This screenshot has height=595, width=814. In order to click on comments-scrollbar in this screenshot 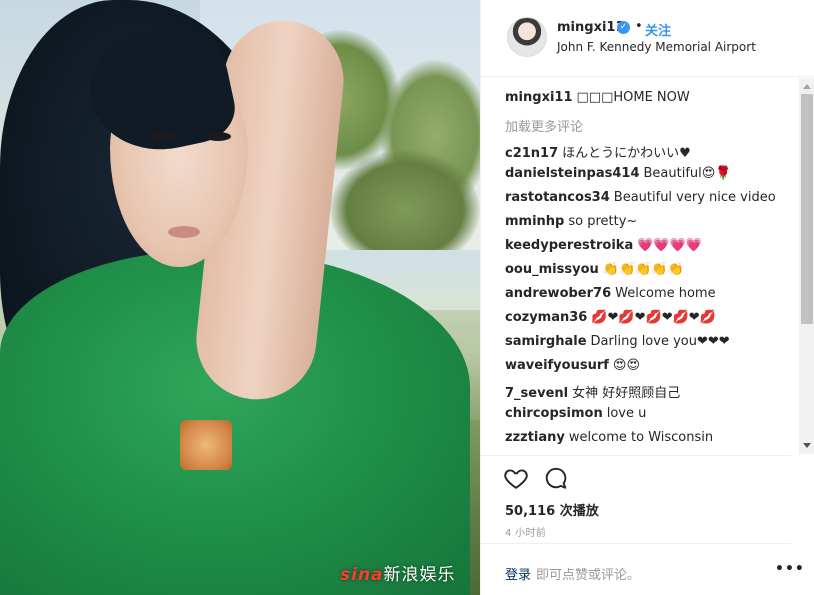, I will do `click(806, 266)`.